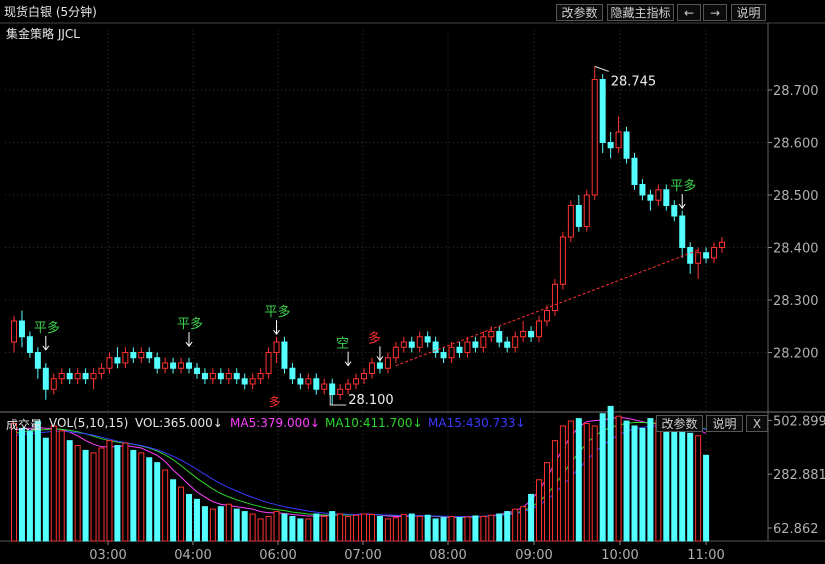 The width and height of the screenshot is (825, 564). What do you see at coordinates (371, 400) in the screenshot?
I see `low-price-label: 28.100` at bounding box center [371, 400].